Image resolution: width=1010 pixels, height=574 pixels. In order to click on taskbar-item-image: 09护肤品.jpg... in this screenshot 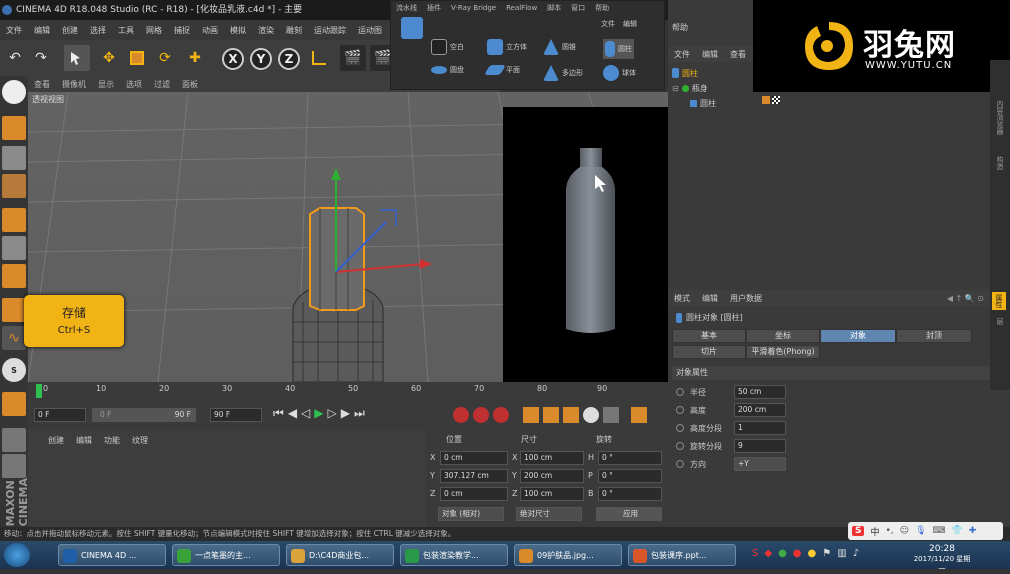, I will do `click(568, 555)`.